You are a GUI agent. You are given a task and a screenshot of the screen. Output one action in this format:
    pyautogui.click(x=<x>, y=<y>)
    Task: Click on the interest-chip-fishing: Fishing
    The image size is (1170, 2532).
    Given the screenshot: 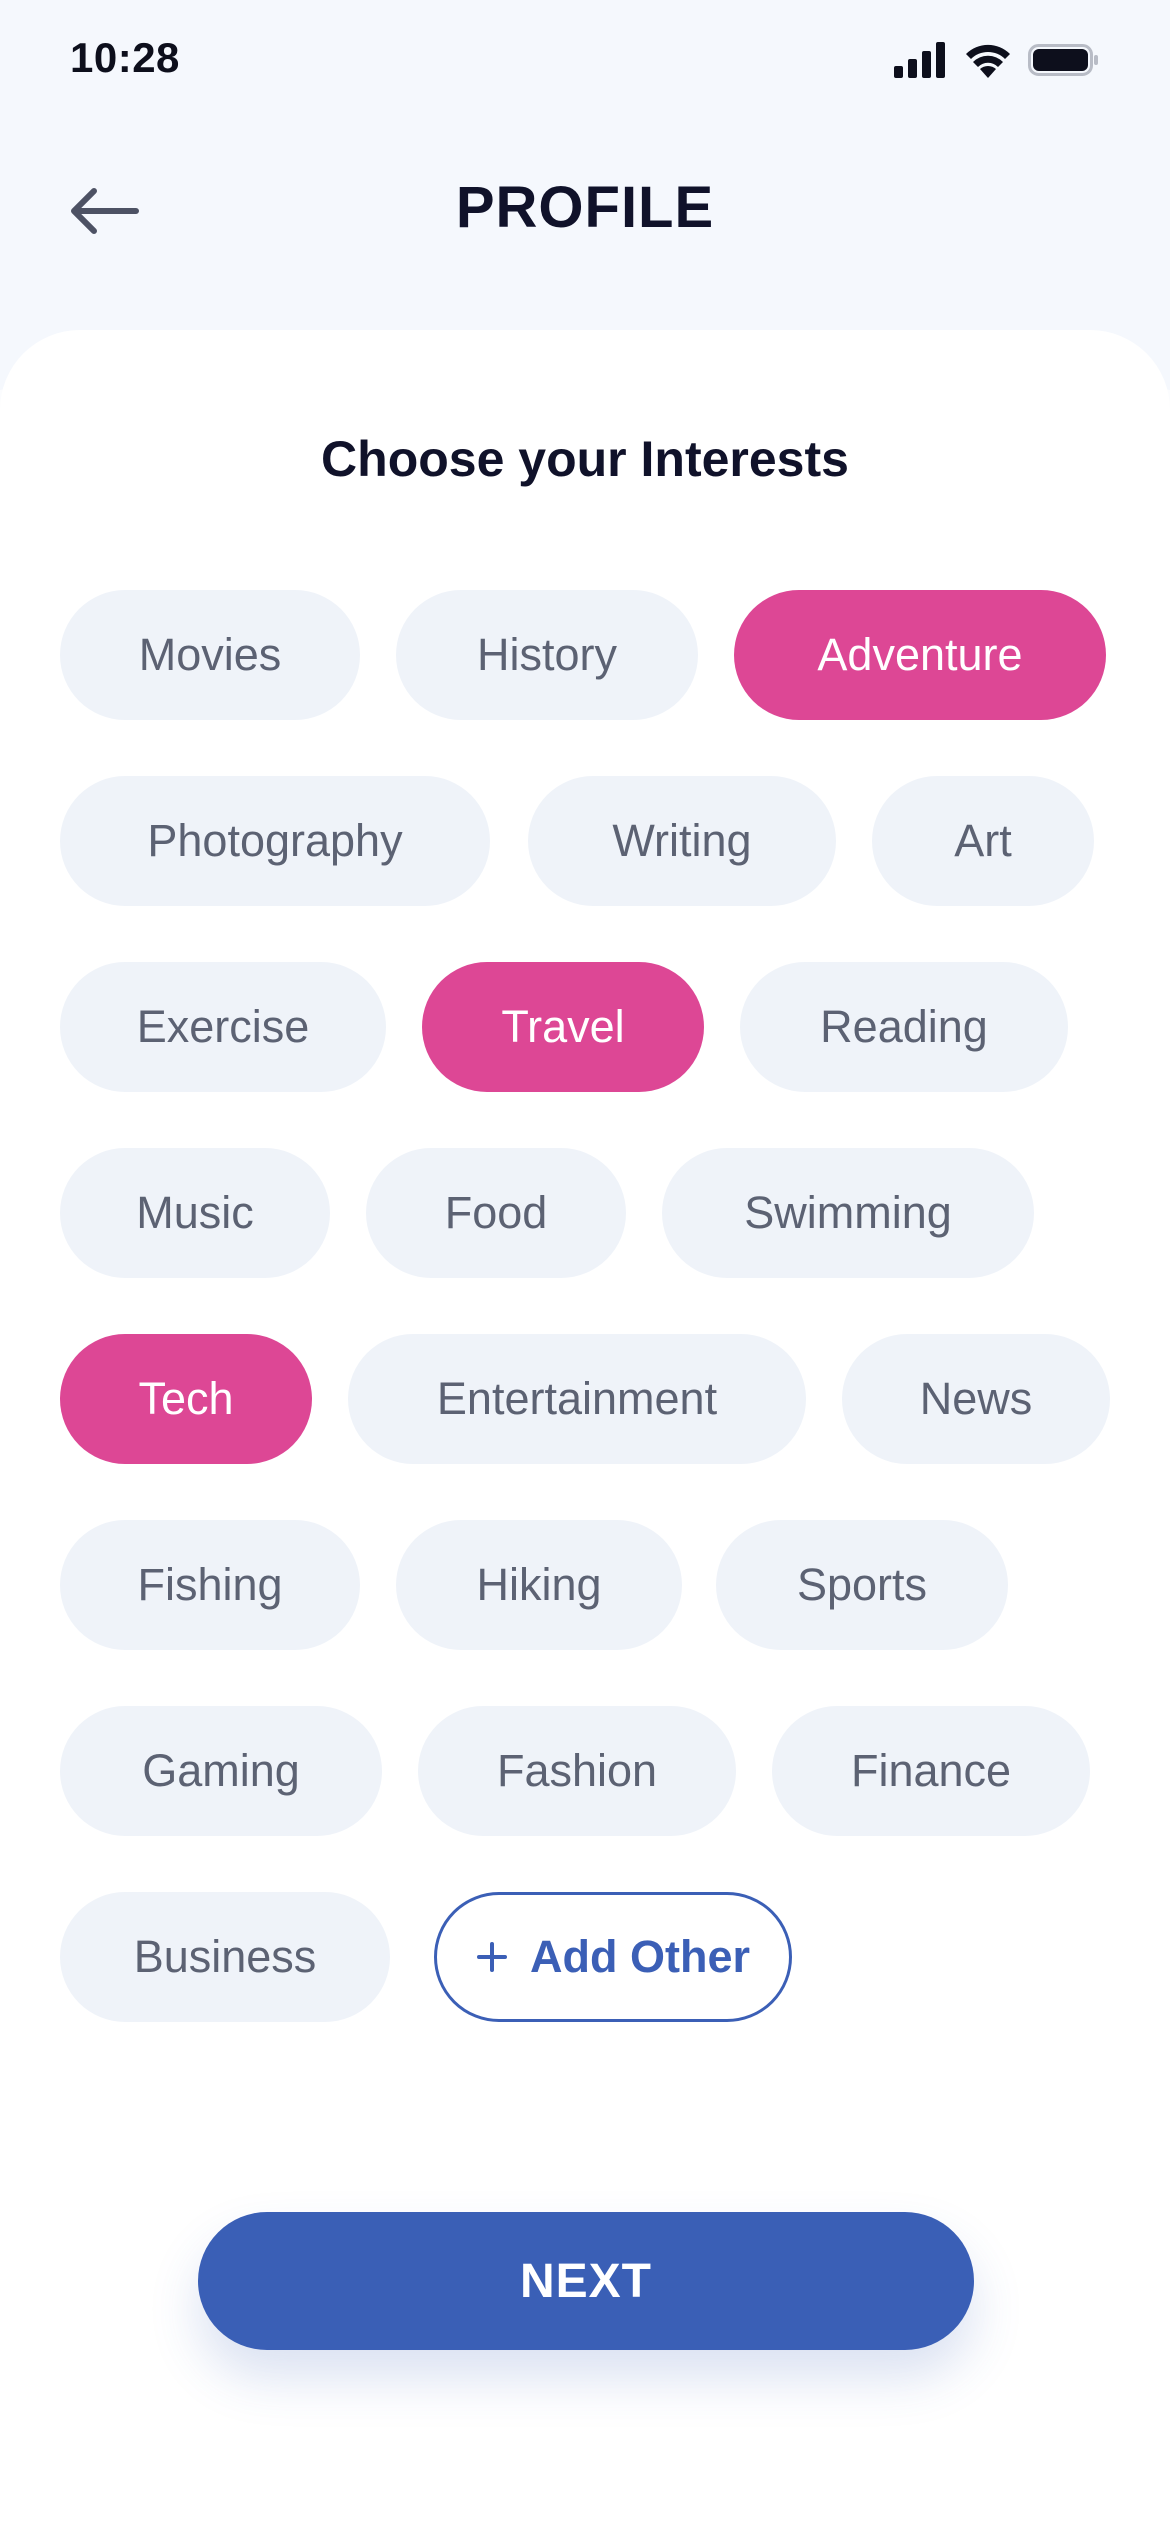 What is the action you would take?
    pyautogui.click(x=210, y=1585)
    